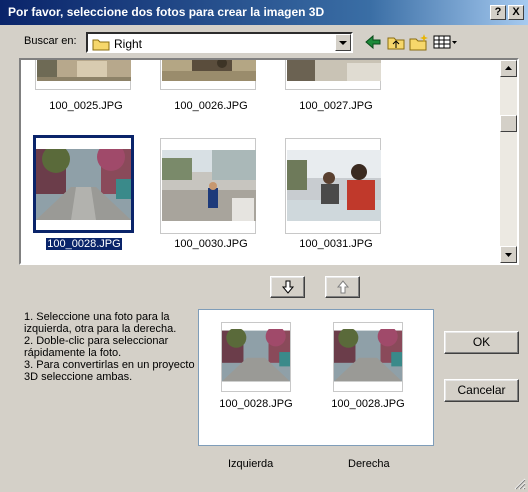 Image resolution: width=528 pixels, height=492 pixels. I want to click on new-folder-icon, so click(419, 42).